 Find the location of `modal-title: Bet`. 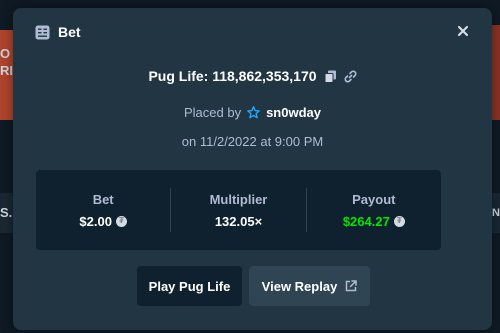

modal-title: Bet is located at coordinates (69, 32).